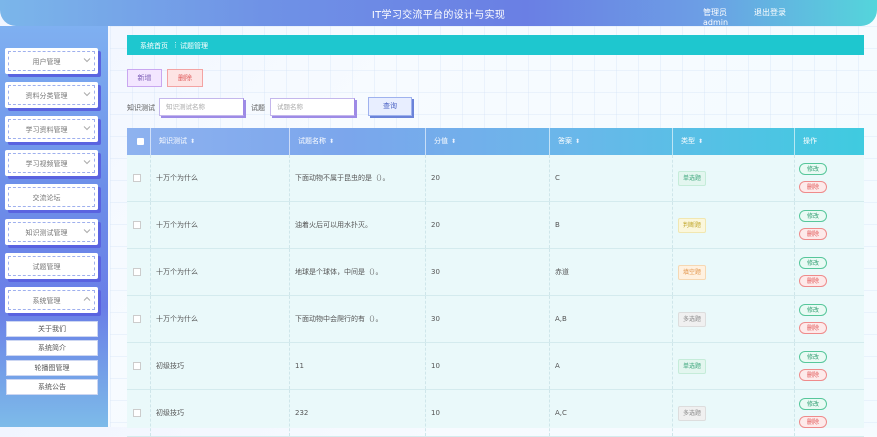 The height and width of the screenshot is (437, 877). I want to click on cell-answer: B, so click(611, 225).